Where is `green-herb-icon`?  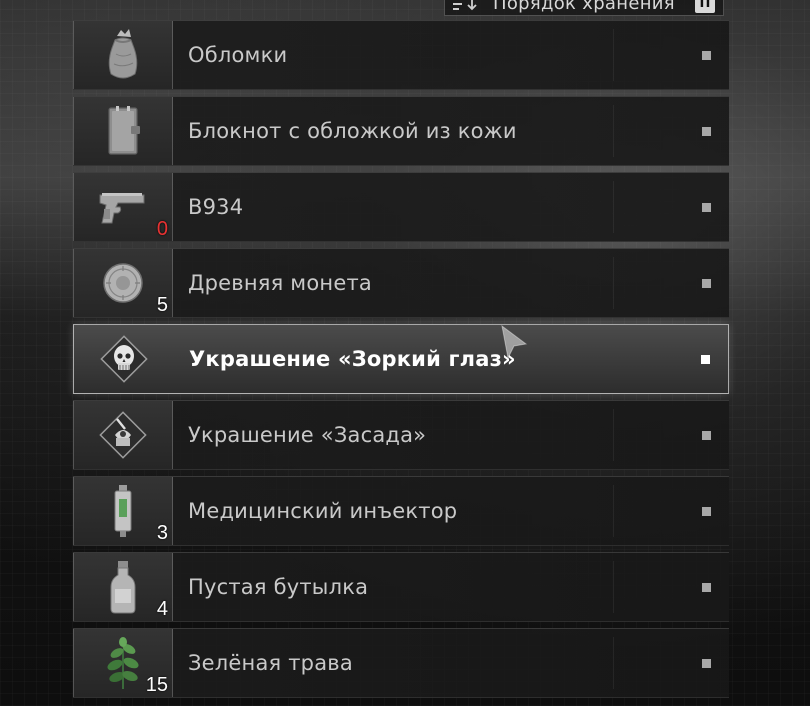
green-herb-icon is located at coordinates (123, 663).